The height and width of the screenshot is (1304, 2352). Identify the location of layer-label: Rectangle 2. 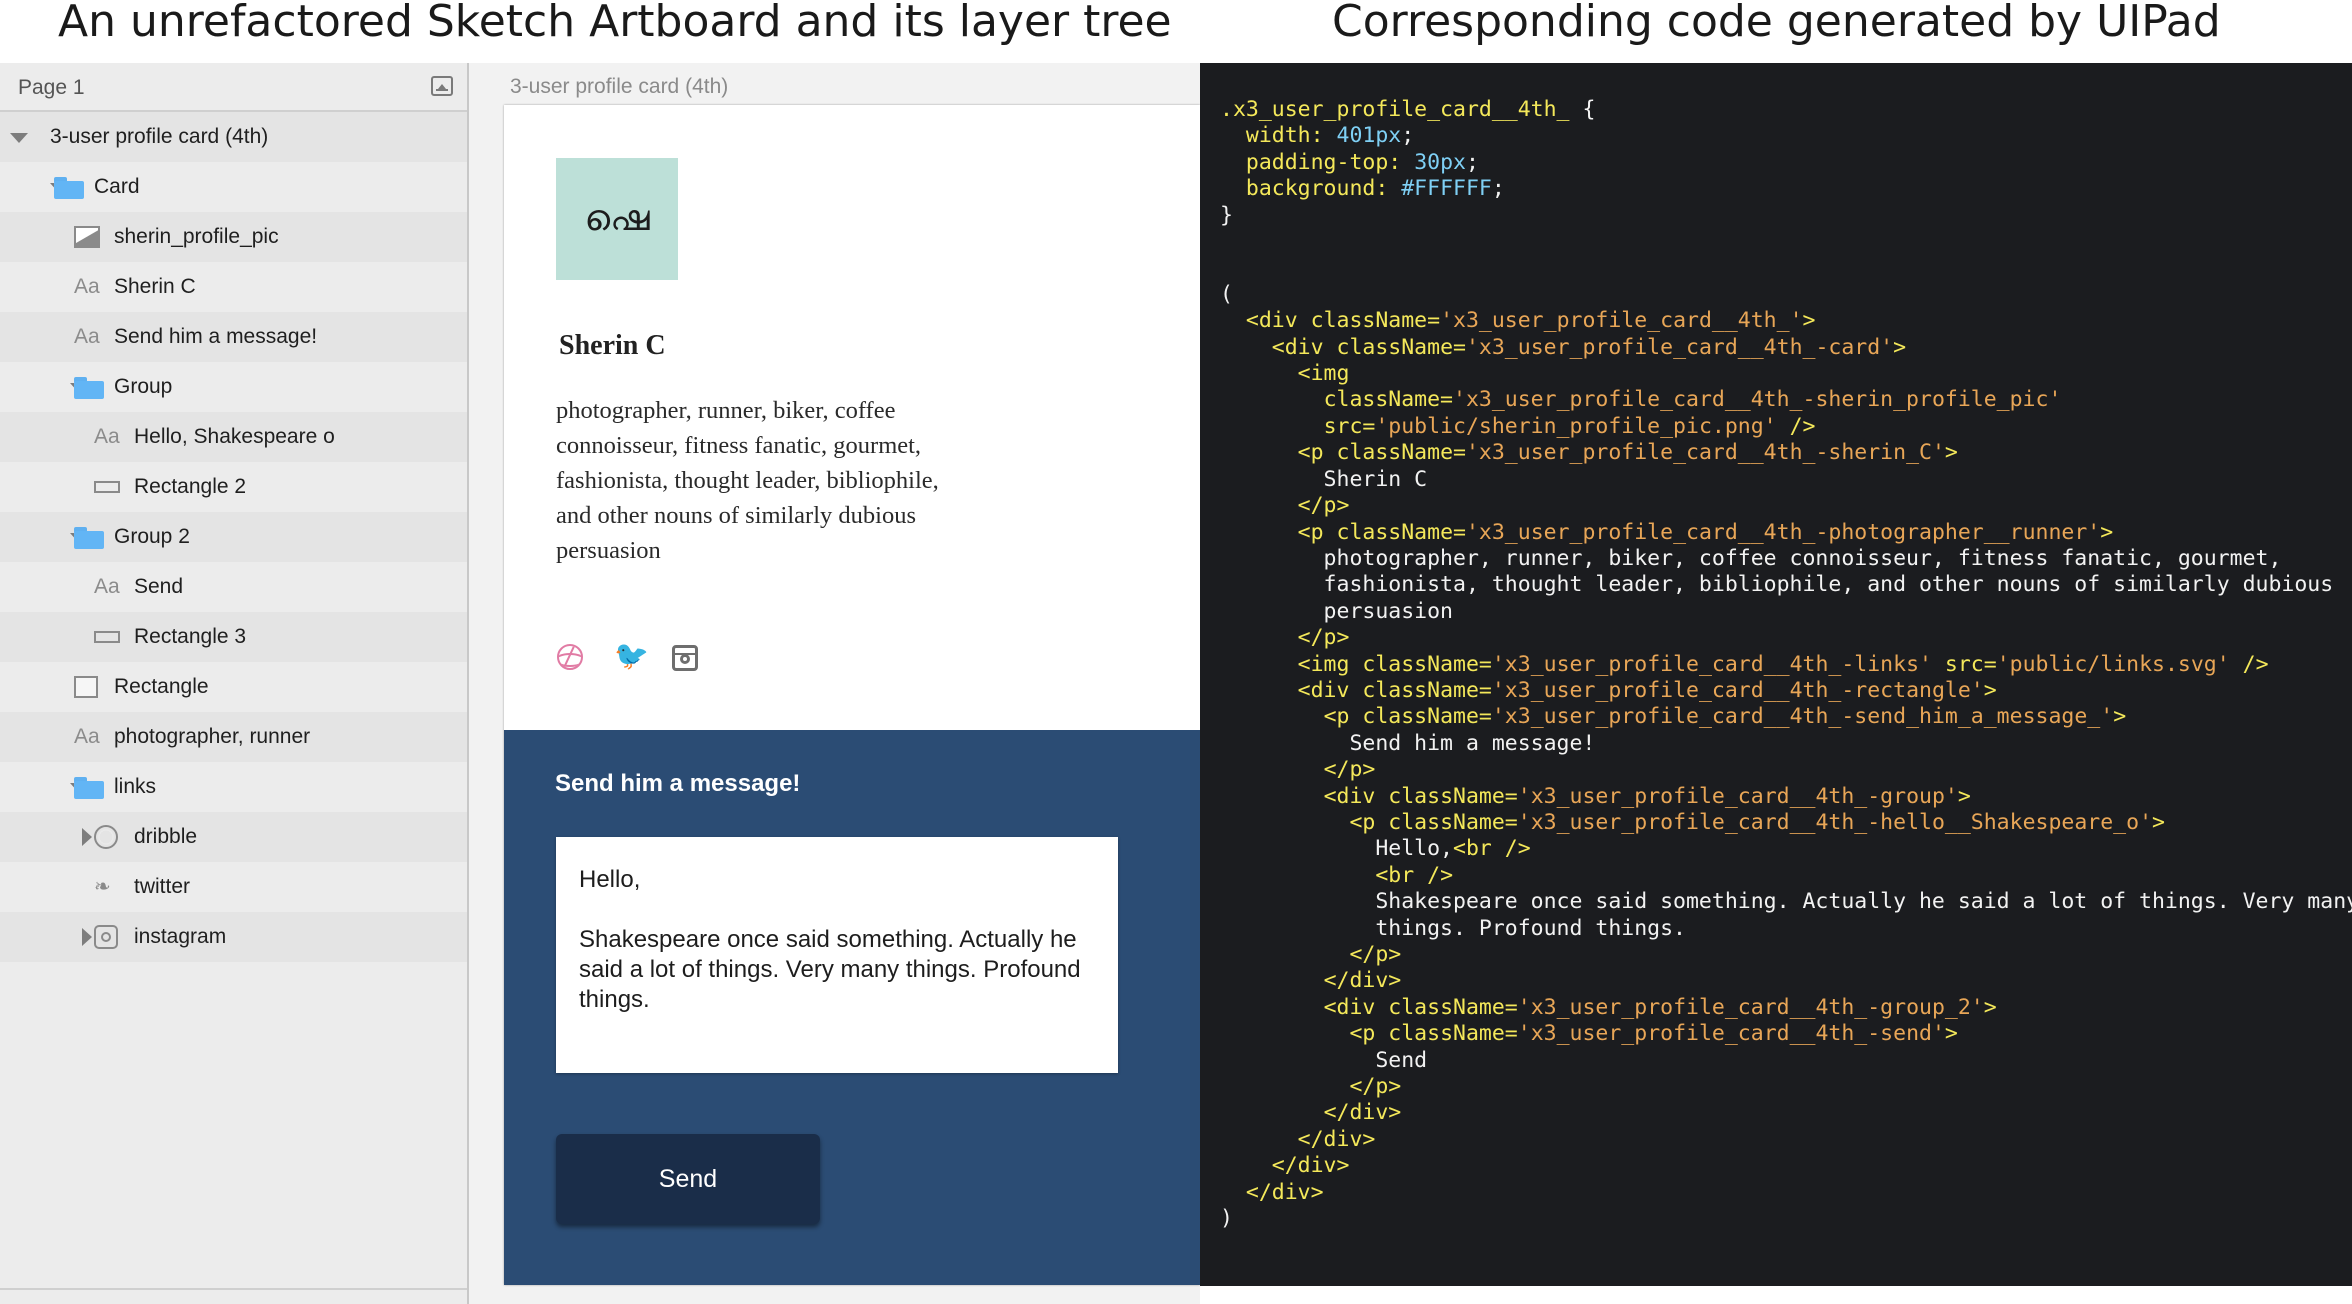
(190, 486).